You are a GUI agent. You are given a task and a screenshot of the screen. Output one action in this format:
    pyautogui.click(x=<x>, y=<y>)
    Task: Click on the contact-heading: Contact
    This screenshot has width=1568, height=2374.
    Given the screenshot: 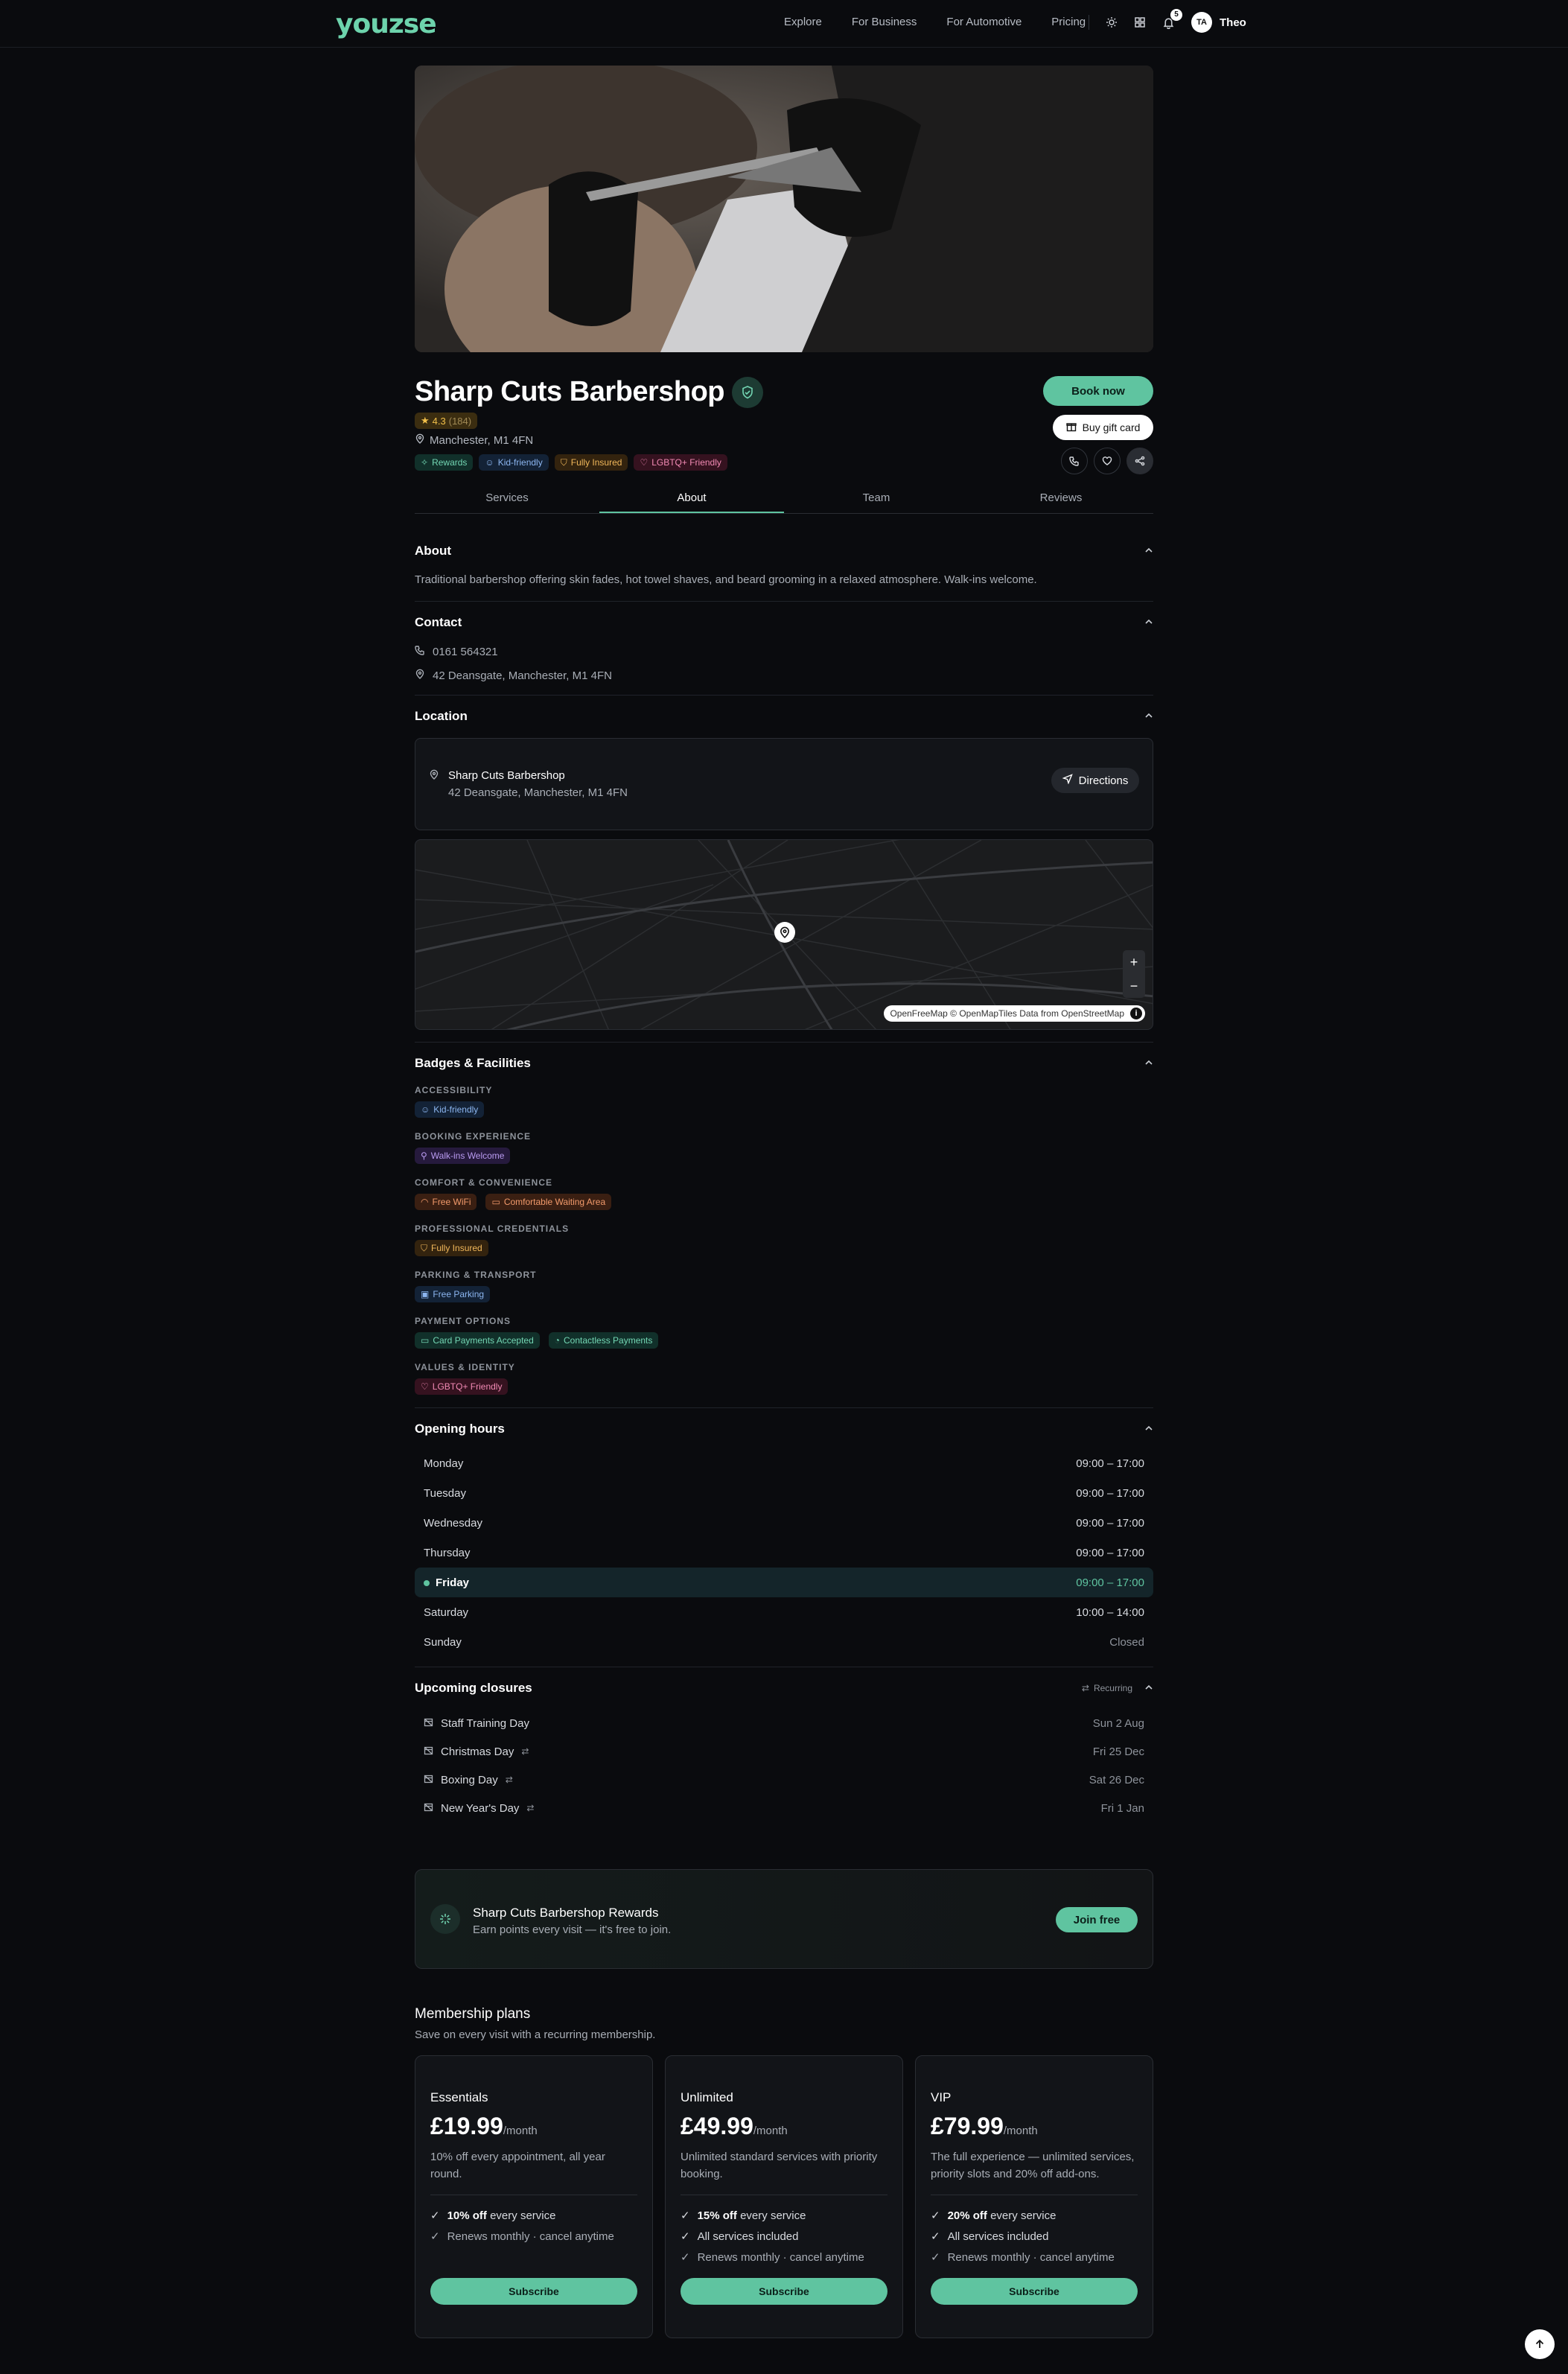 What is the action you would take?
    pyautogui.click(x=438, y=622)
    